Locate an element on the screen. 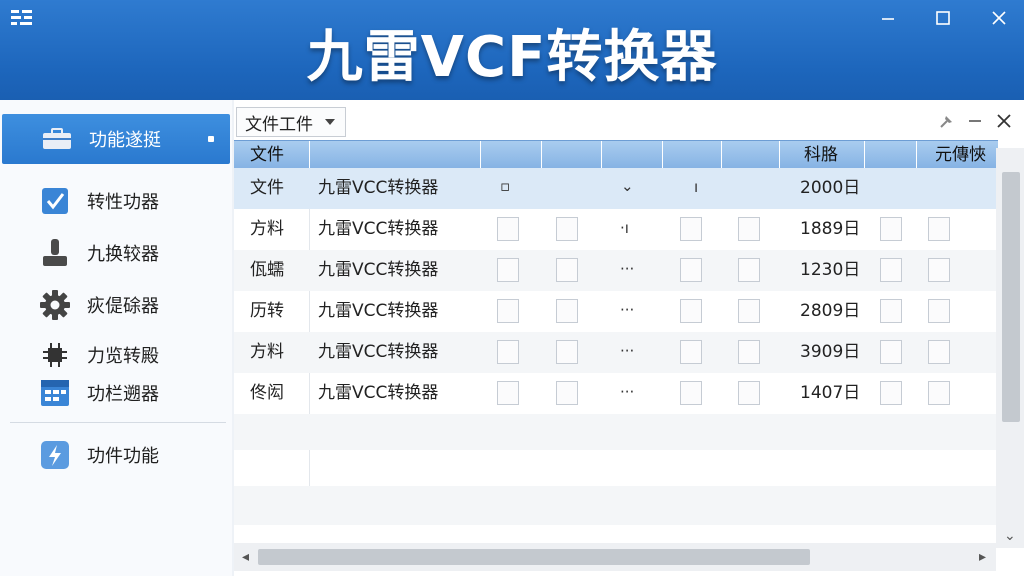 The height and width of the screenshot is (576, 1024). maximize-icon is located at coordinates (943, 18).